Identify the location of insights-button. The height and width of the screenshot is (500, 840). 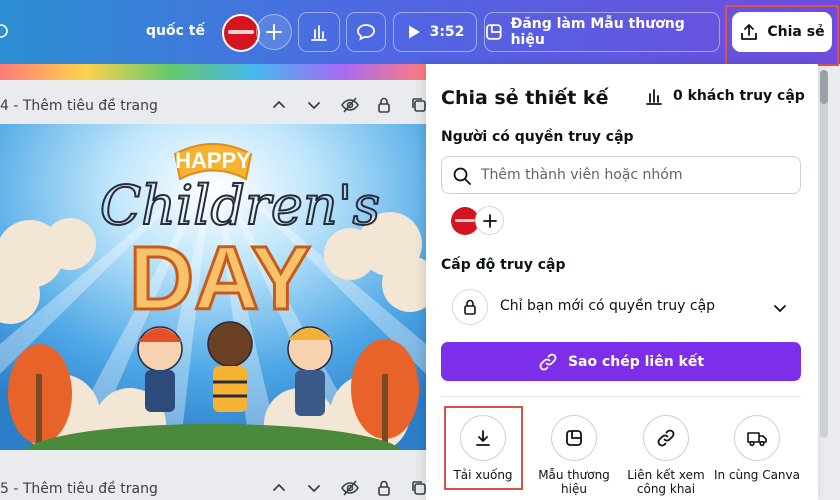
(319, 32).